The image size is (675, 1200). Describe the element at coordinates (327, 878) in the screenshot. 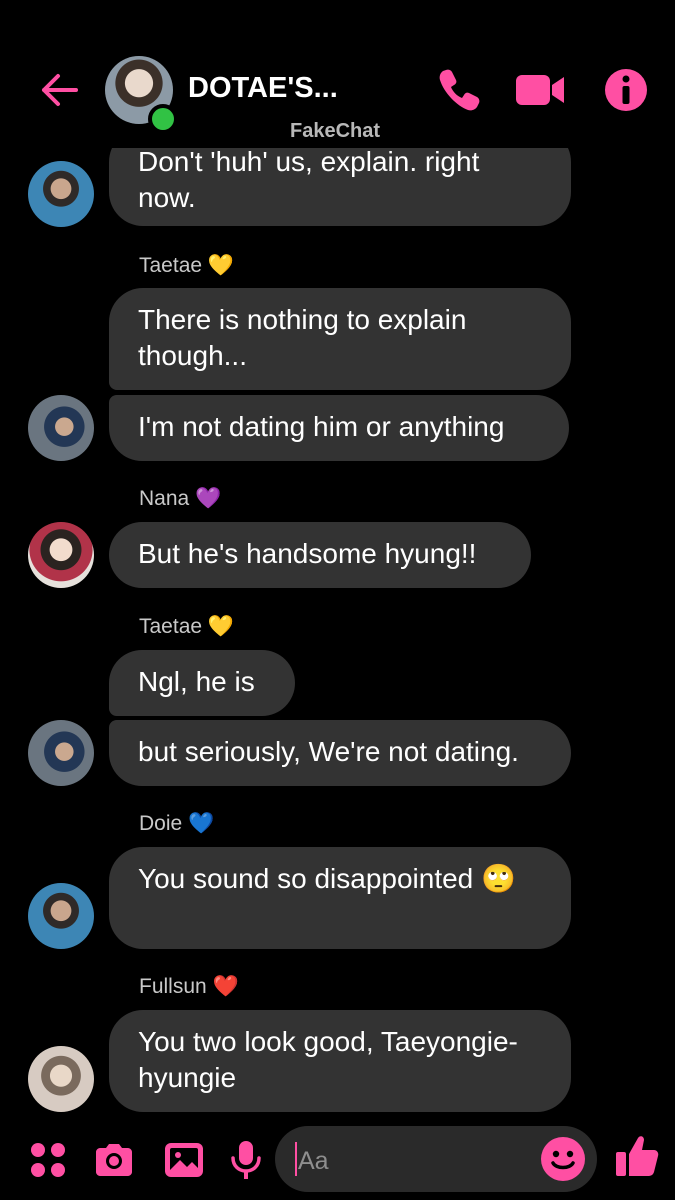

I see `message-text: You sound so disappointed 🙄` at that location.